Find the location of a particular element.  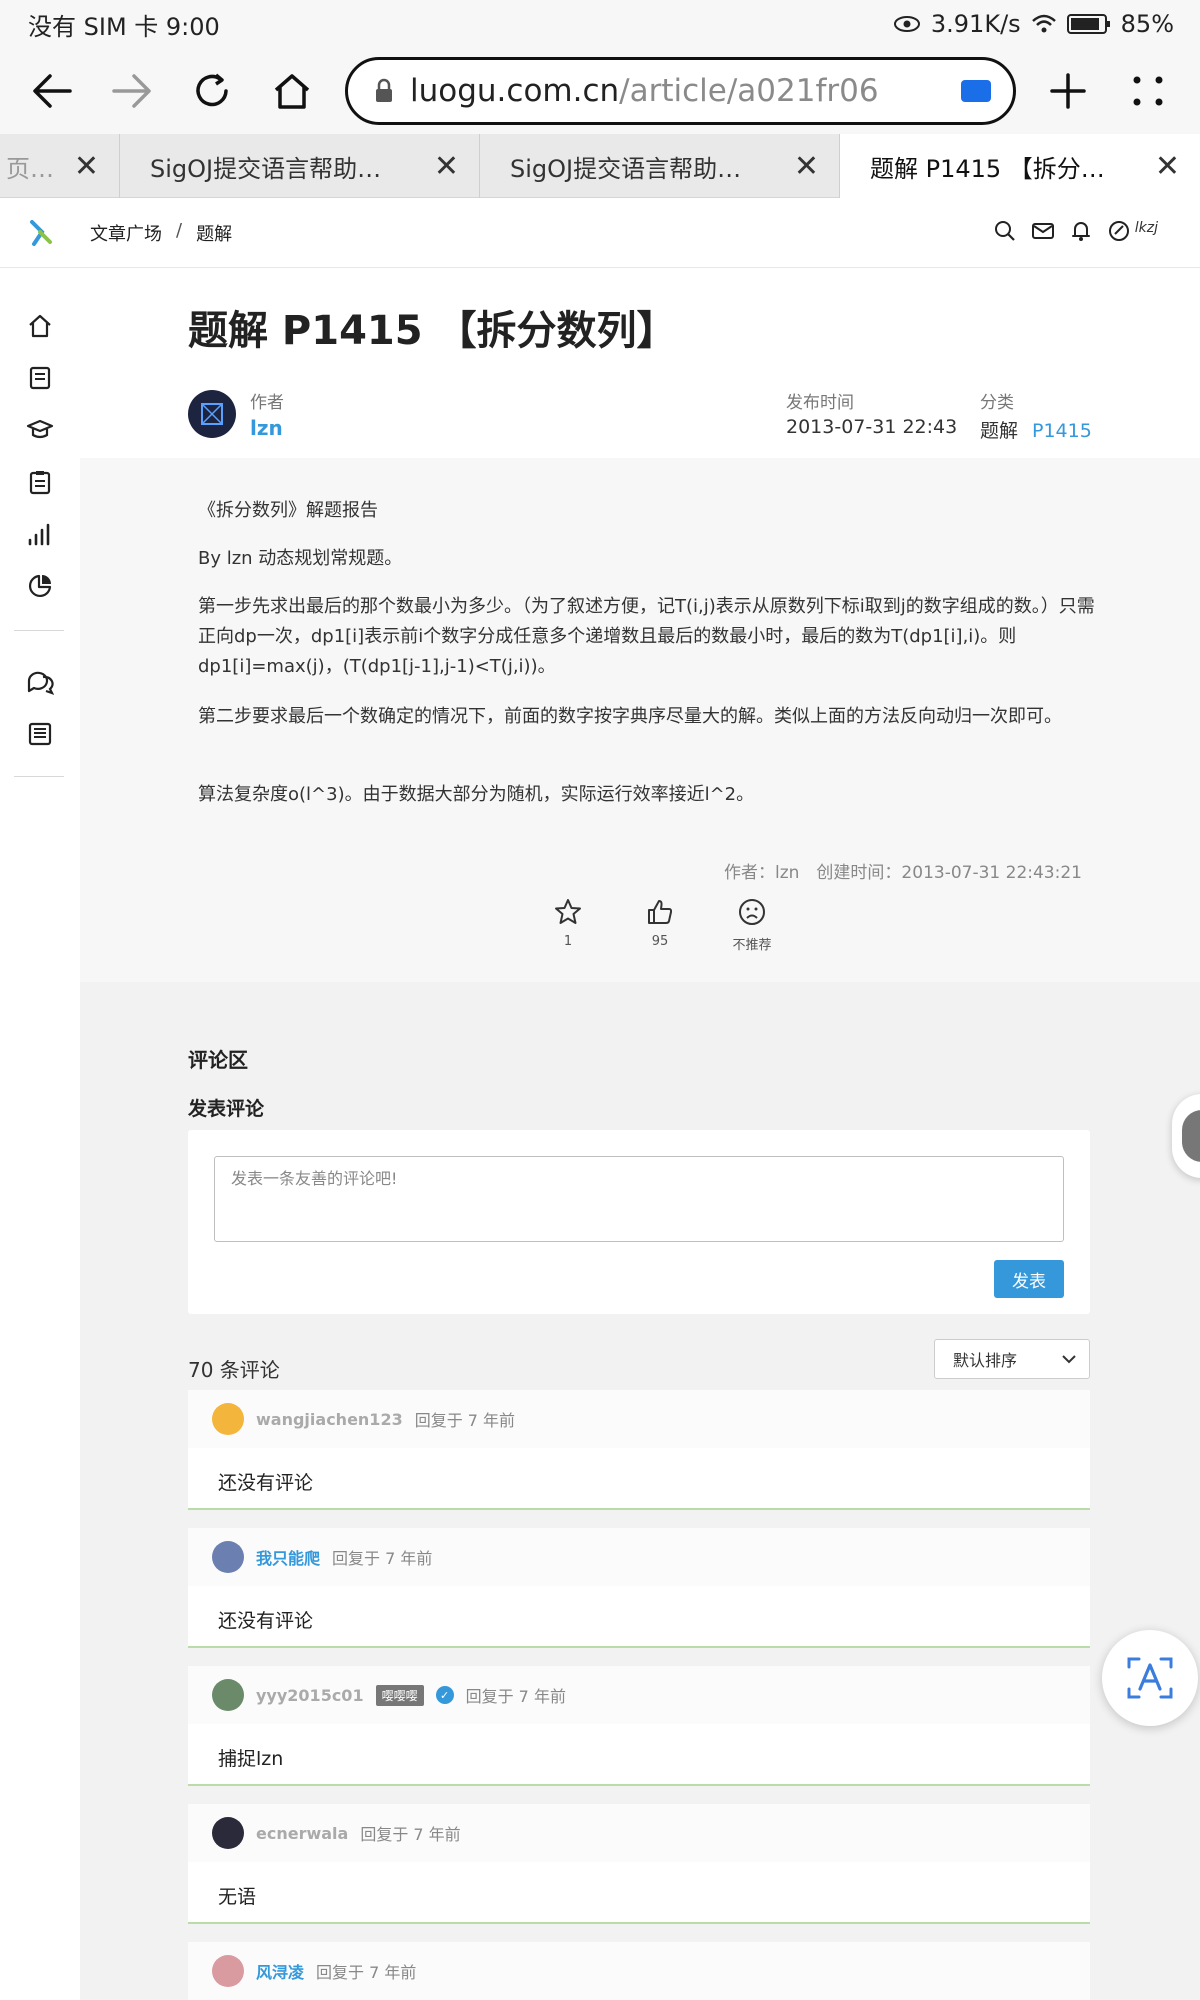

category-name: 题解 is located at coordinates (999, 431).